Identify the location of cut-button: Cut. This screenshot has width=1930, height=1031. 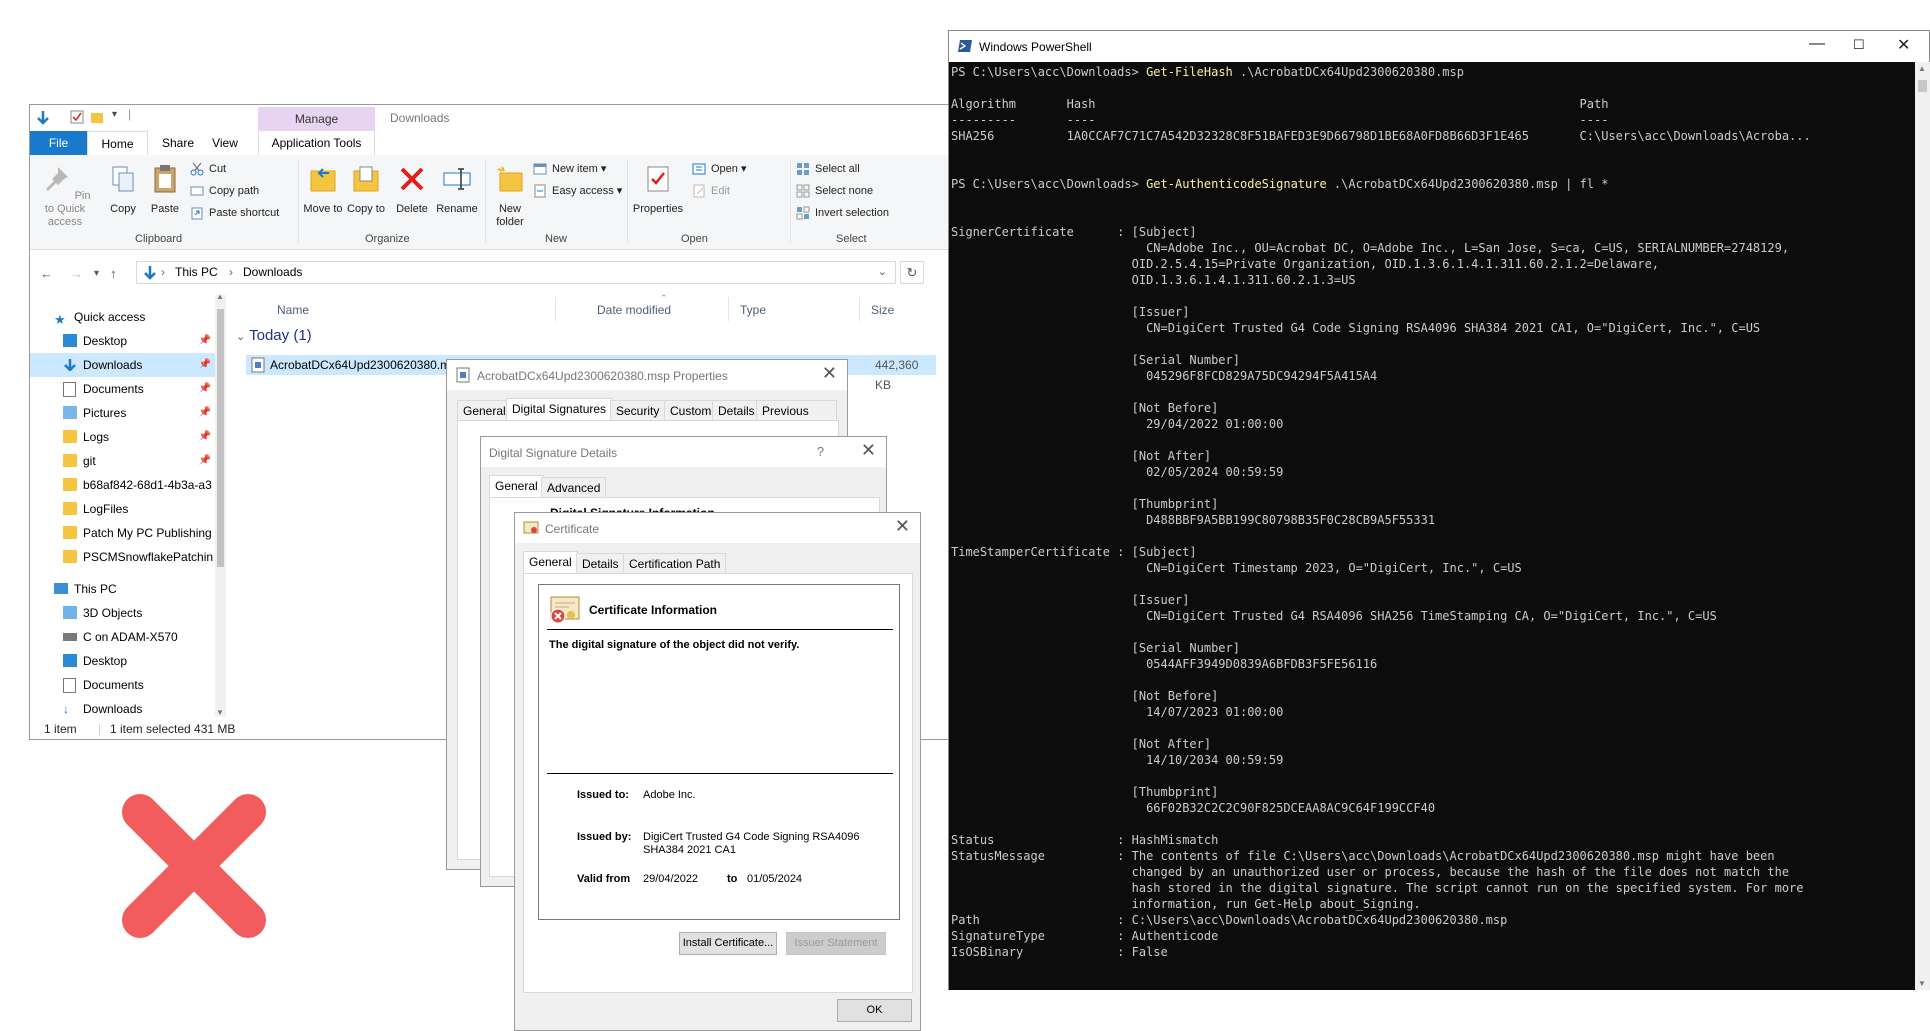
(208, 169).